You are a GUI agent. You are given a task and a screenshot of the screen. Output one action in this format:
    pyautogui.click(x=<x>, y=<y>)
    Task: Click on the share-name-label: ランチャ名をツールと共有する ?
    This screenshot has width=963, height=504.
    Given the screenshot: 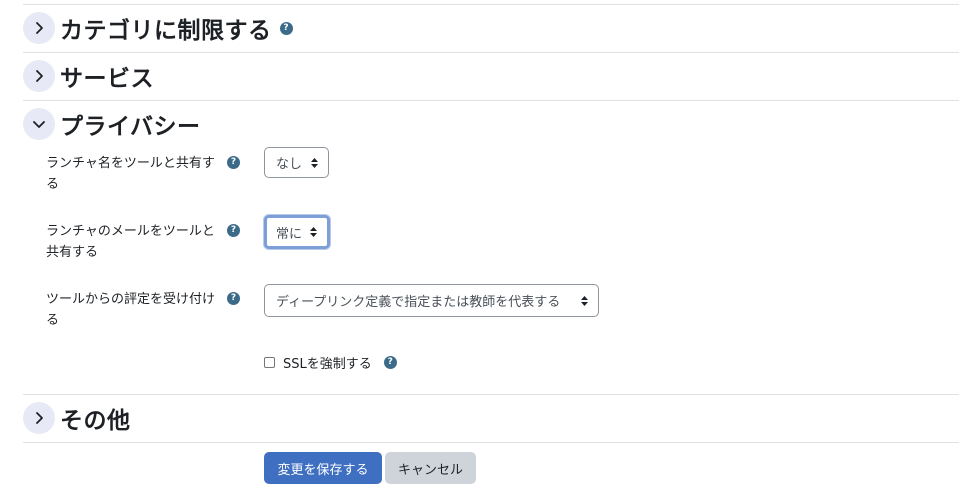 What is the action you would take?
    pyautogui.click(x=143, y=174)
    